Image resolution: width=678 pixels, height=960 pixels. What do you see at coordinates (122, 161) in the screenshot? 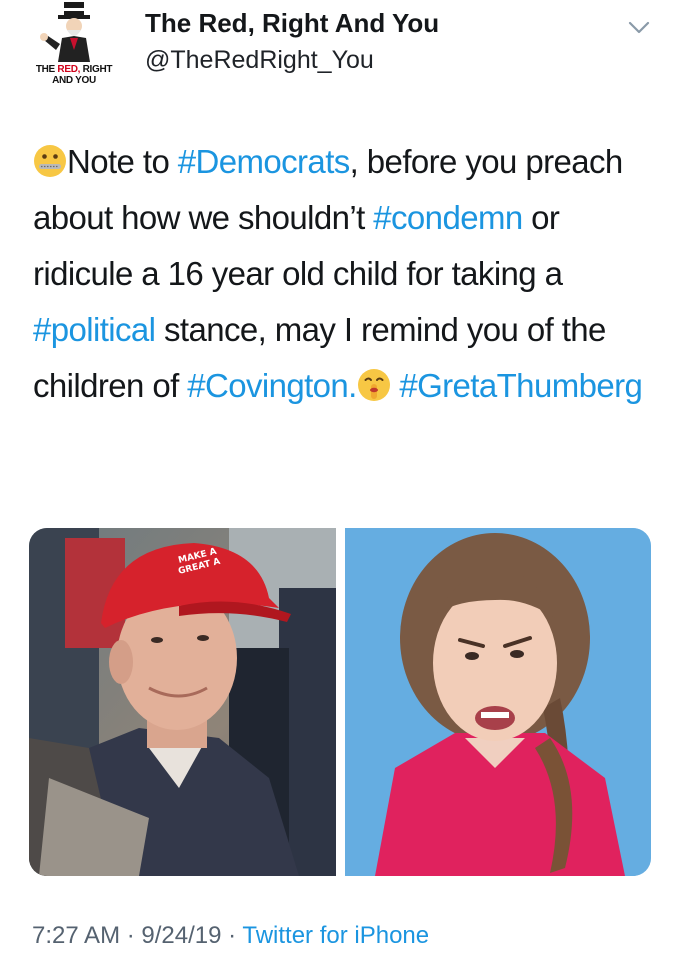
I see `text-segment: Note to` at bounding box center [122, 161].